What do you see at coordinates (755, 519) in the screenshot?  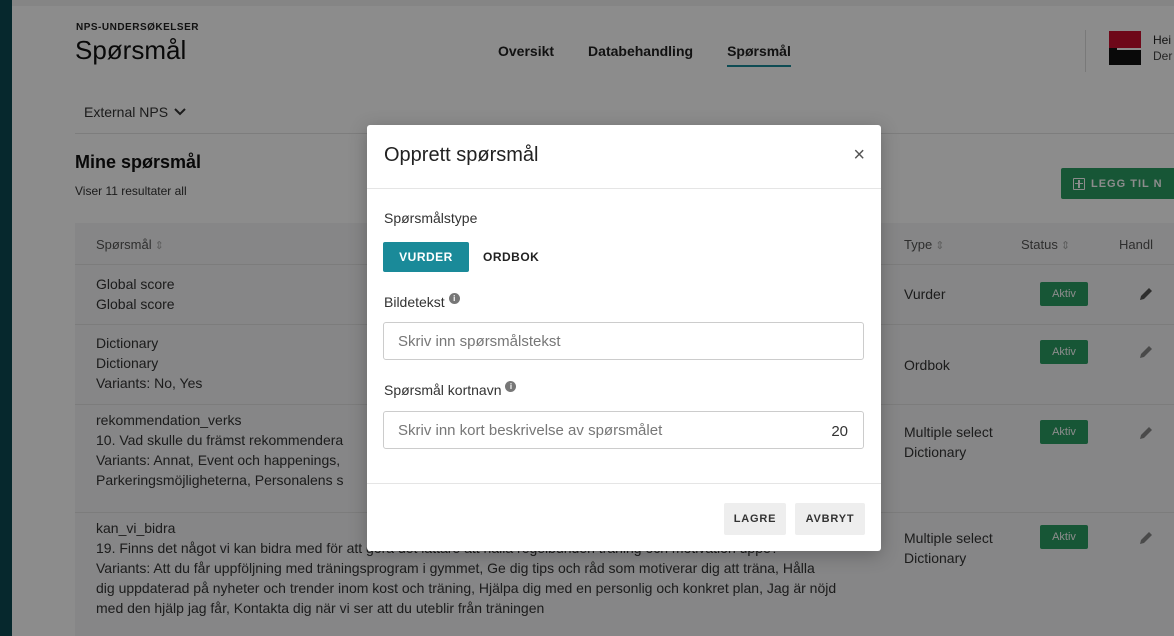 I see `save-button: LAGRE` at bounding box center [755, 519].